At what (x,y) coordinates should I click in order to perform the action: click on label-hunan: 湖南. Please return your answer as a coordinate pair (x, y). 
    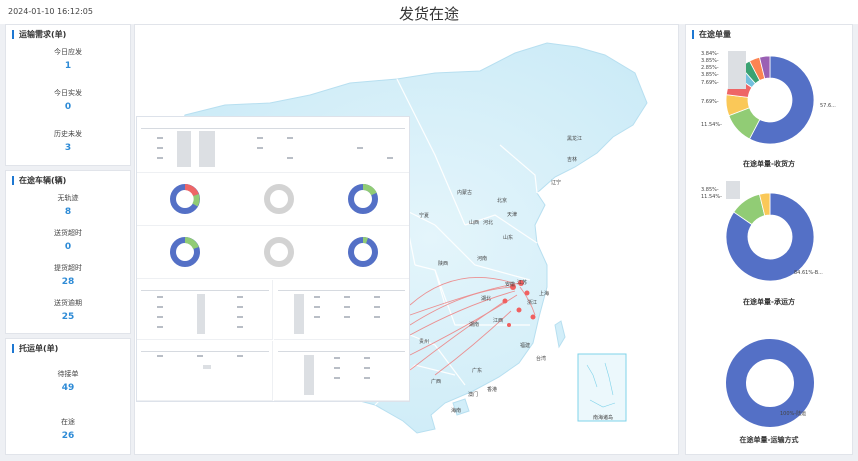
    Looking at the image, I should click on (474, 325).